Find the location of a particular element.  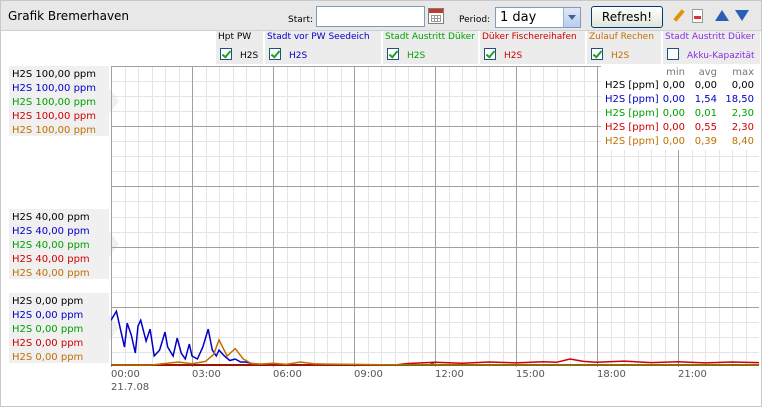

period-label: Period: is located at coordinates (475, 20).